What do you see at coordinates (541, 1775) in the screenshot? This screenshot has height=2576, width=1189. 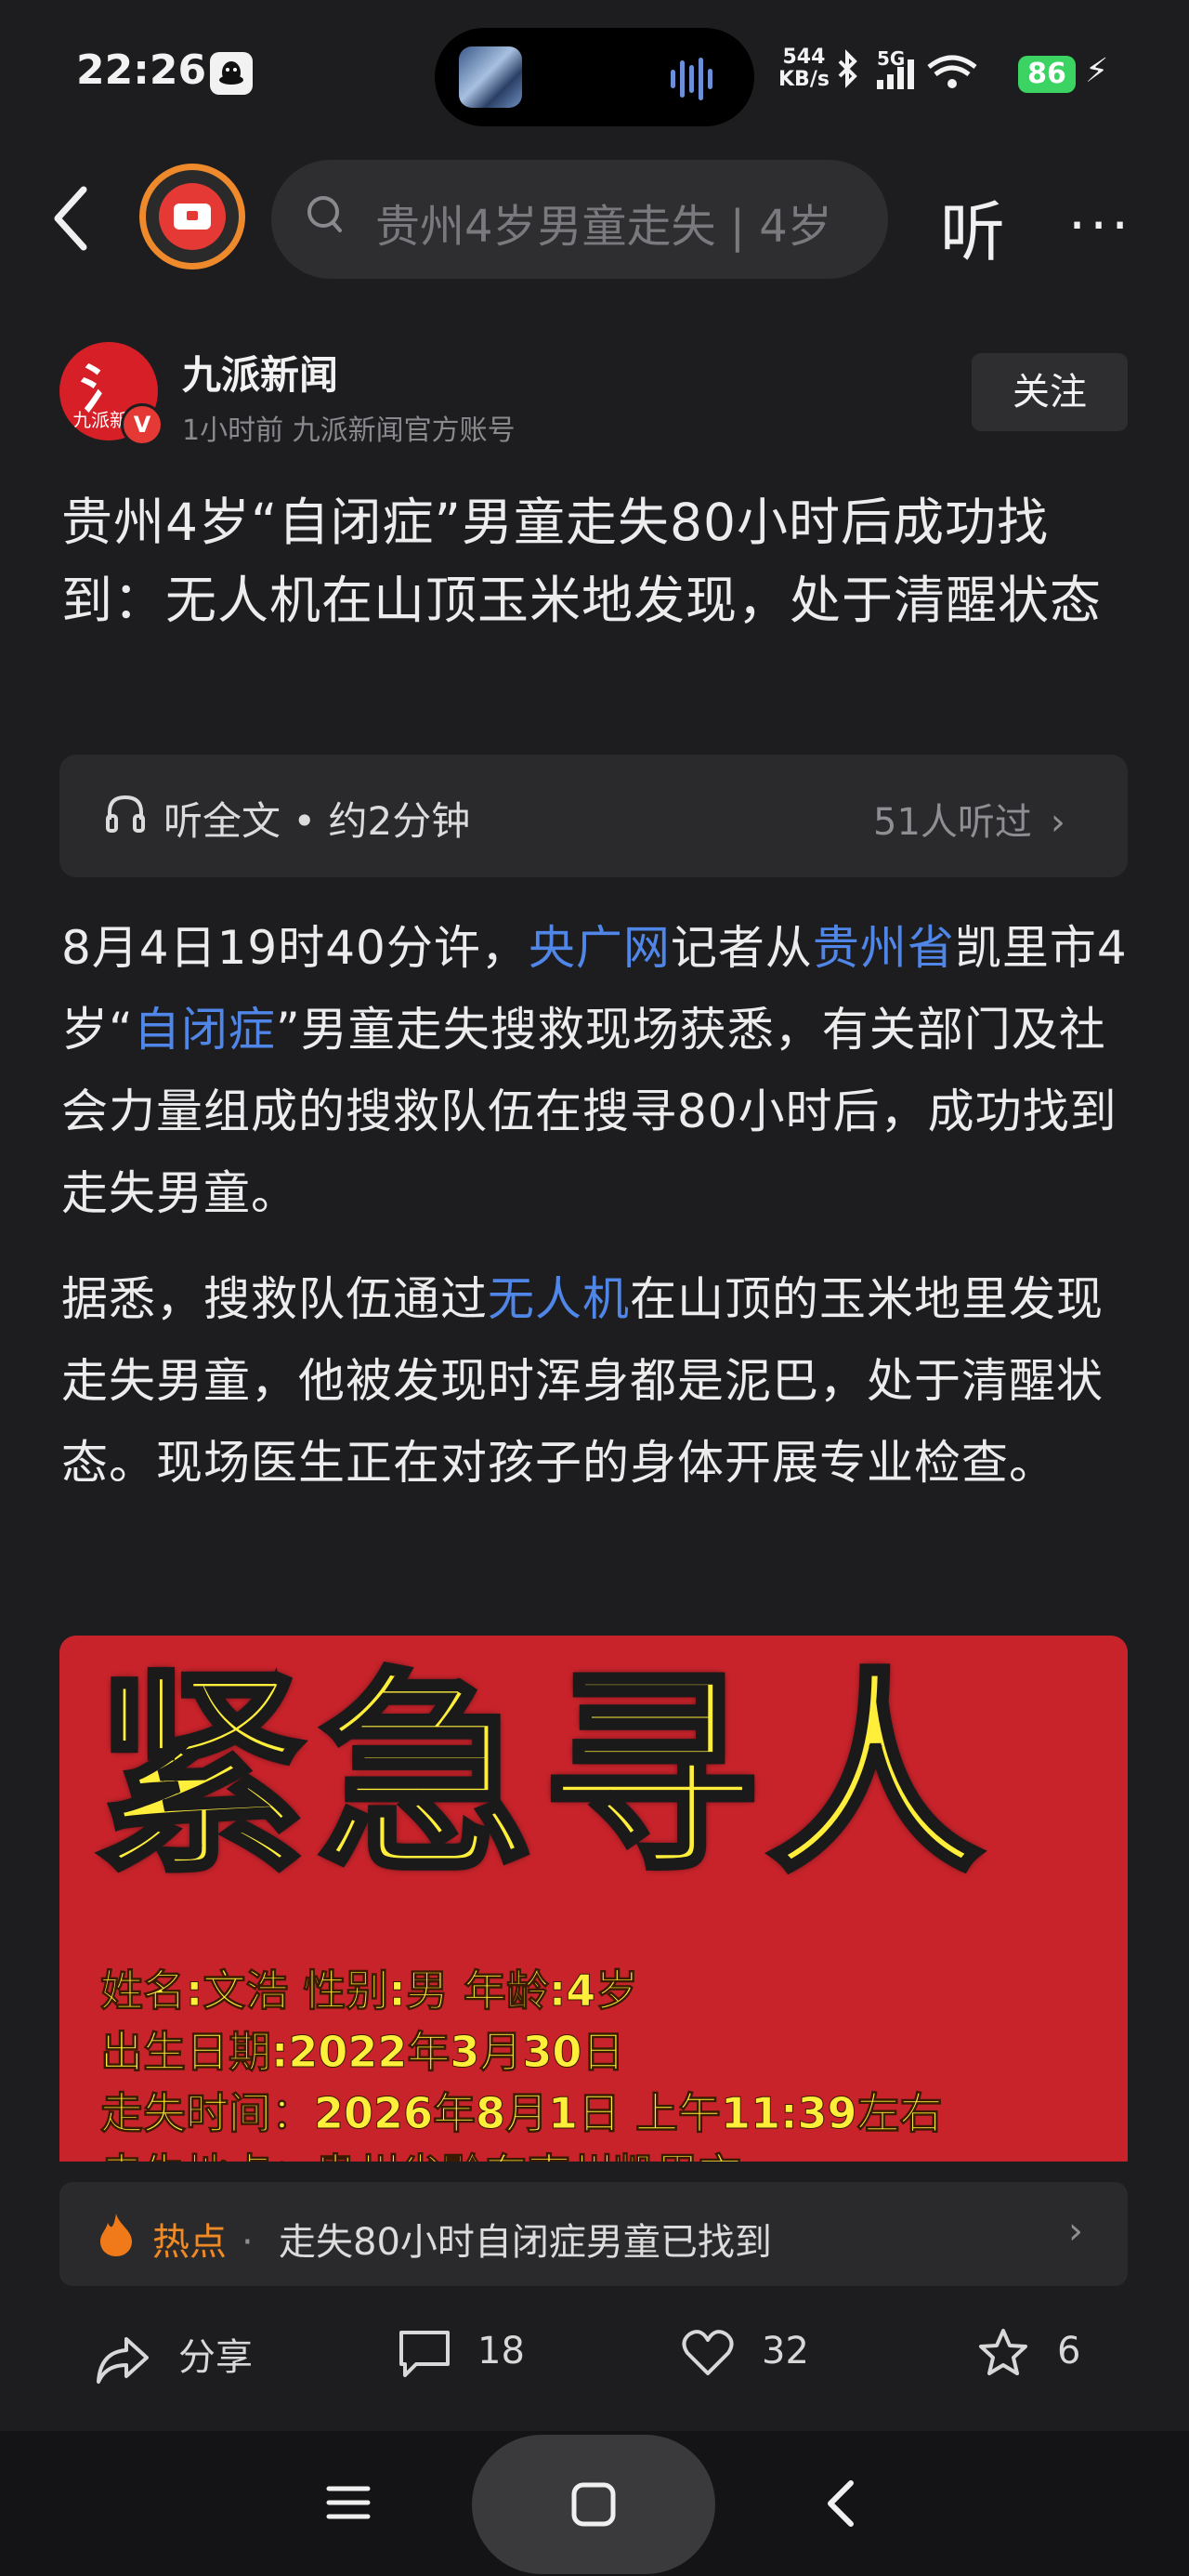 I see `poster-headline: 紧急寻人` at bounding box center [541, 1775].